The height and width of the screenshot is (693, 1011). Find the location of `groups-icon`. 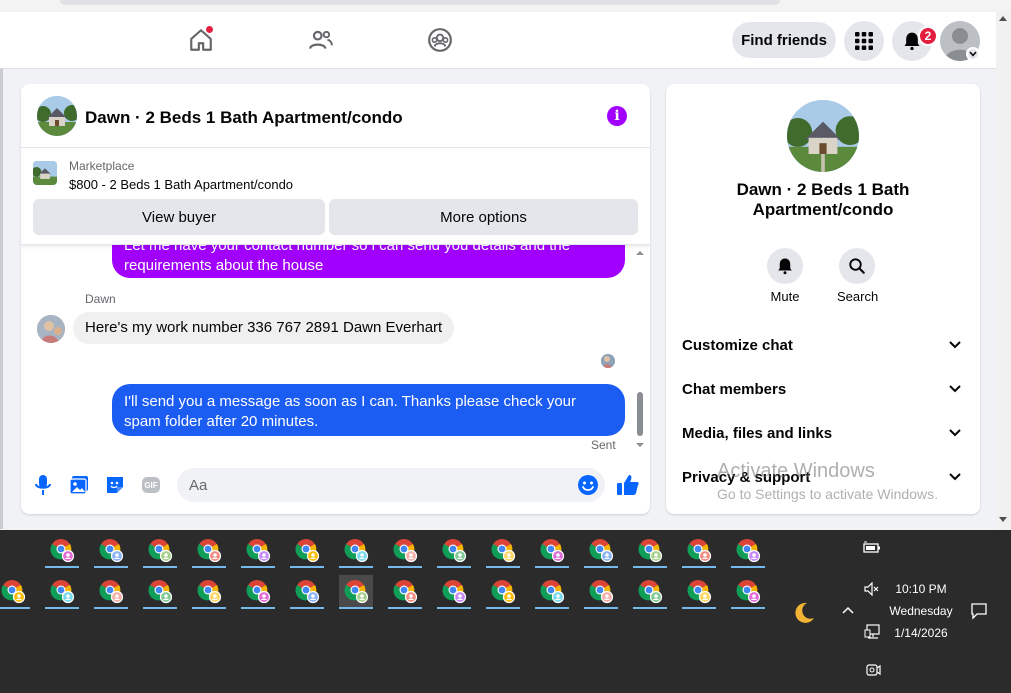

groups-icon is located at coordinates (440, 40).